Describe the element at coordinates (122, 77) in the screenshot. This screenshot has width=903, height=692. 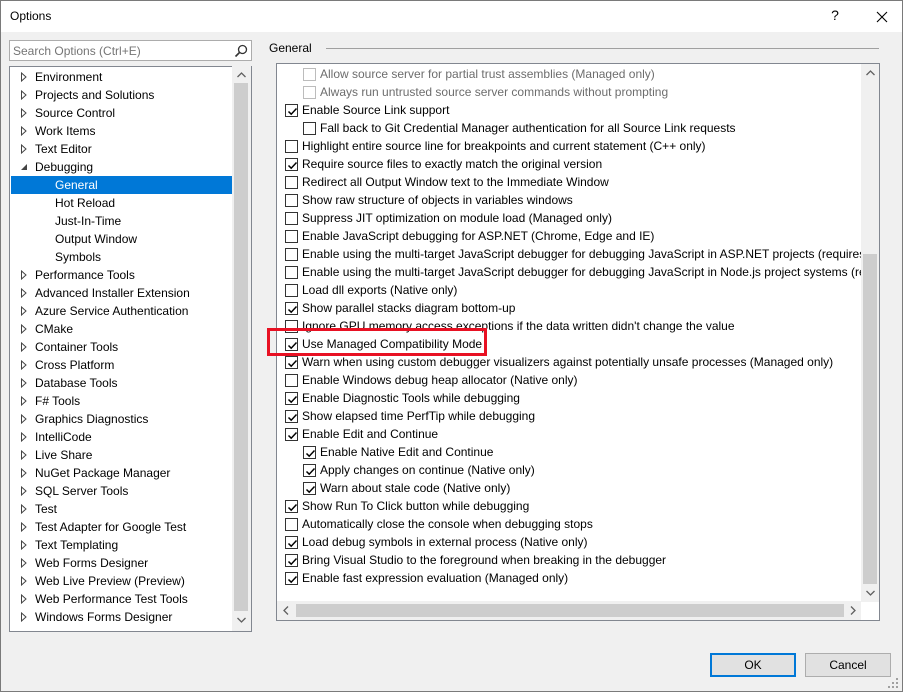
I see `tree-item: Environment` at that location.